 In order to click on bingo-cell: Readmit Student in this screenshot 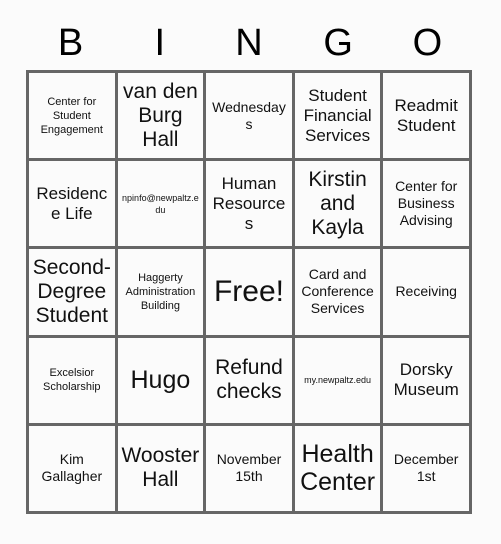, I will do `click(427, 117)`.